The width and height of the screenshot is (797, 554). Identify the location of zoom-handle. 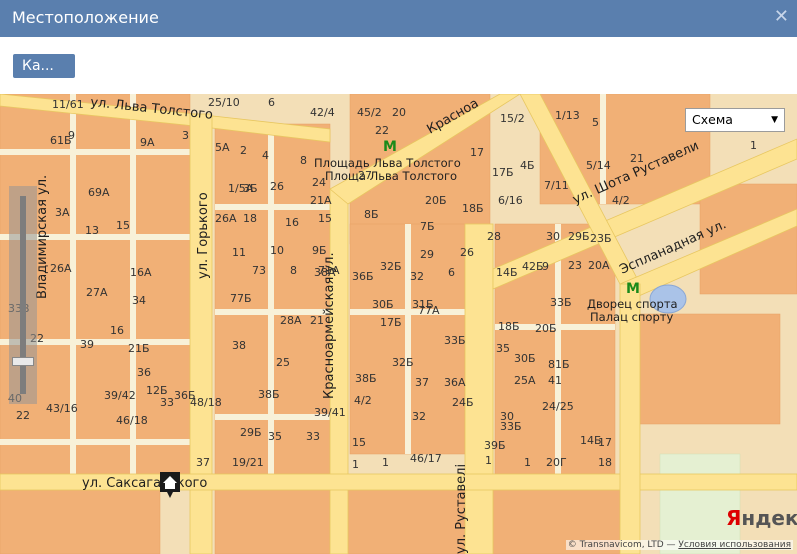
(23, 361).